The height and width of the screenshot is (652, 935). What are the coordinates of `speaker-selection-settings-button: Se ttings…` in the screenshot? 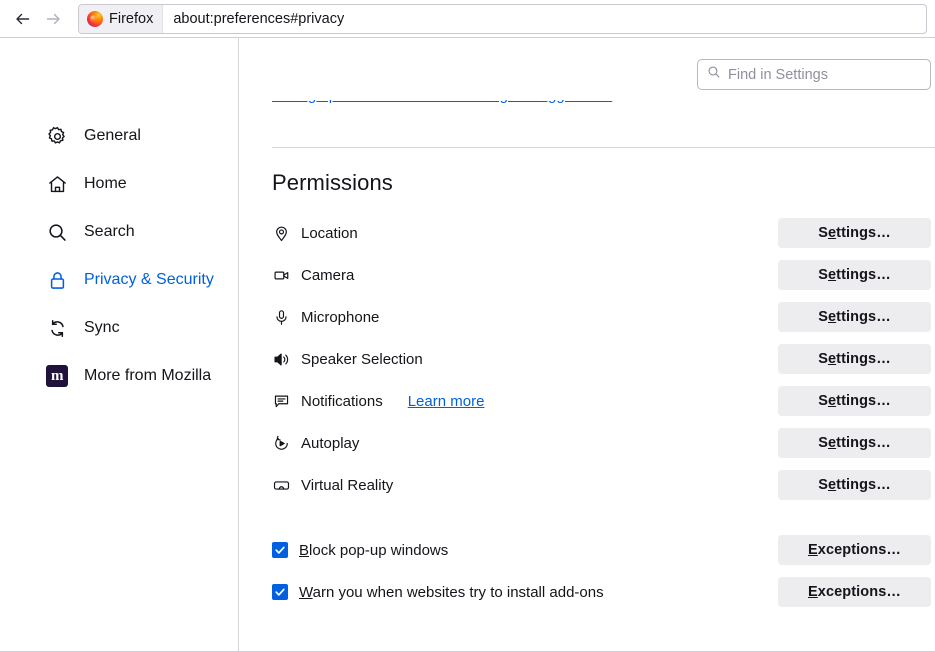 It's located at (854, 359).